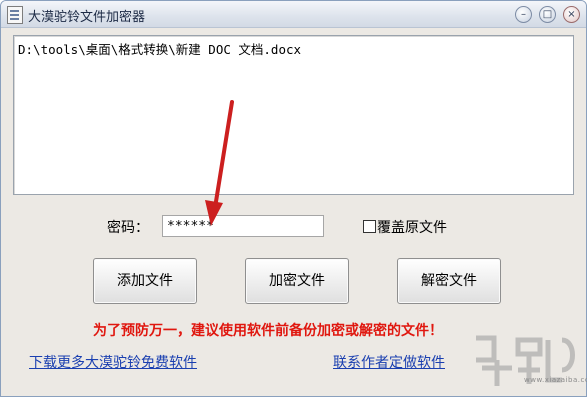 The height and width of the screenshot is (397, 587). Describe the element at coordinates (412, 227) in the screenshot. I see `overwrite-original-label: 覆盖原文件` at that location.